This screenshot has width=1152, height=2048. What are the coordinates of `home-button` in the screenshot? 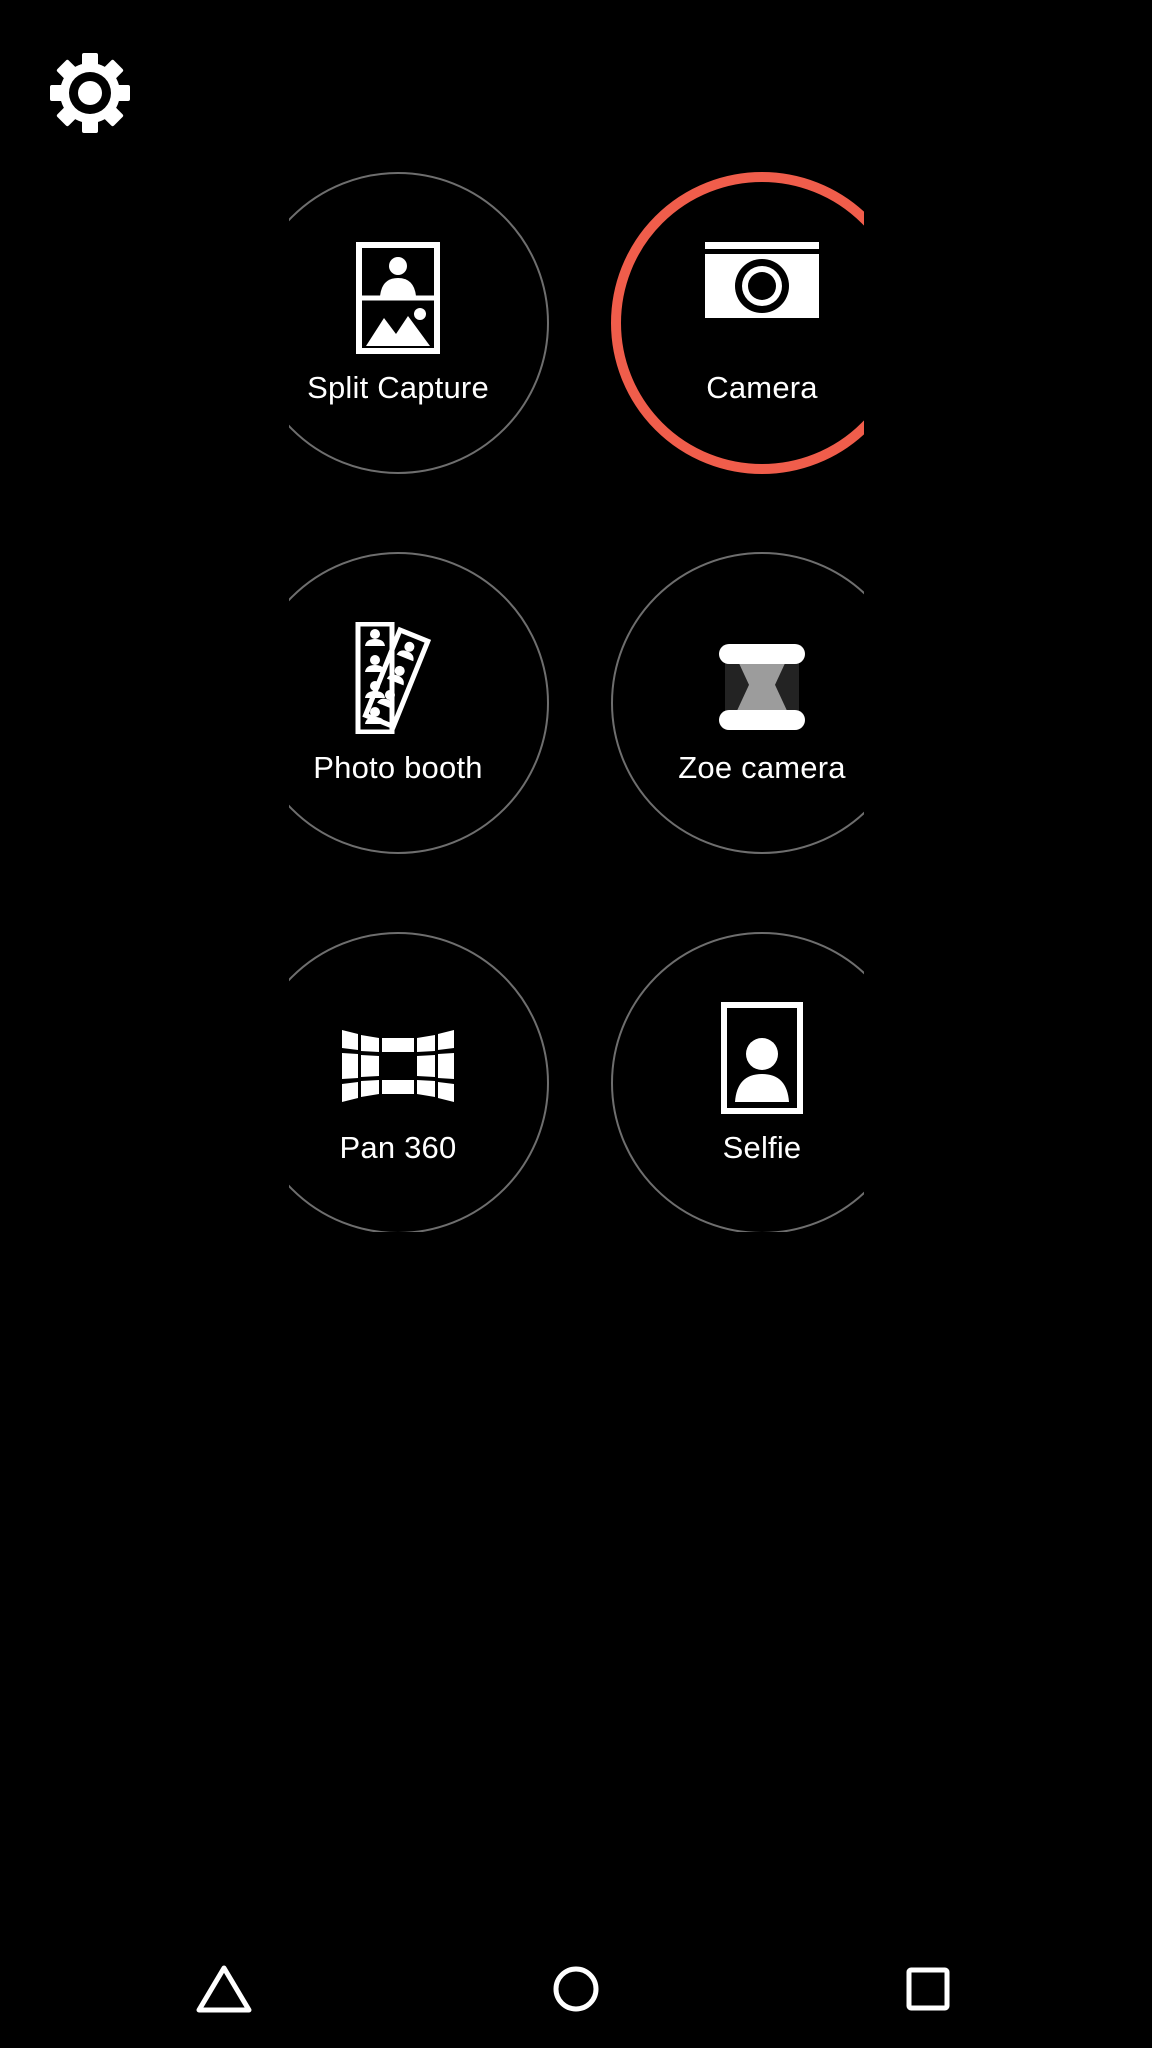 It's located at (576, 1989).